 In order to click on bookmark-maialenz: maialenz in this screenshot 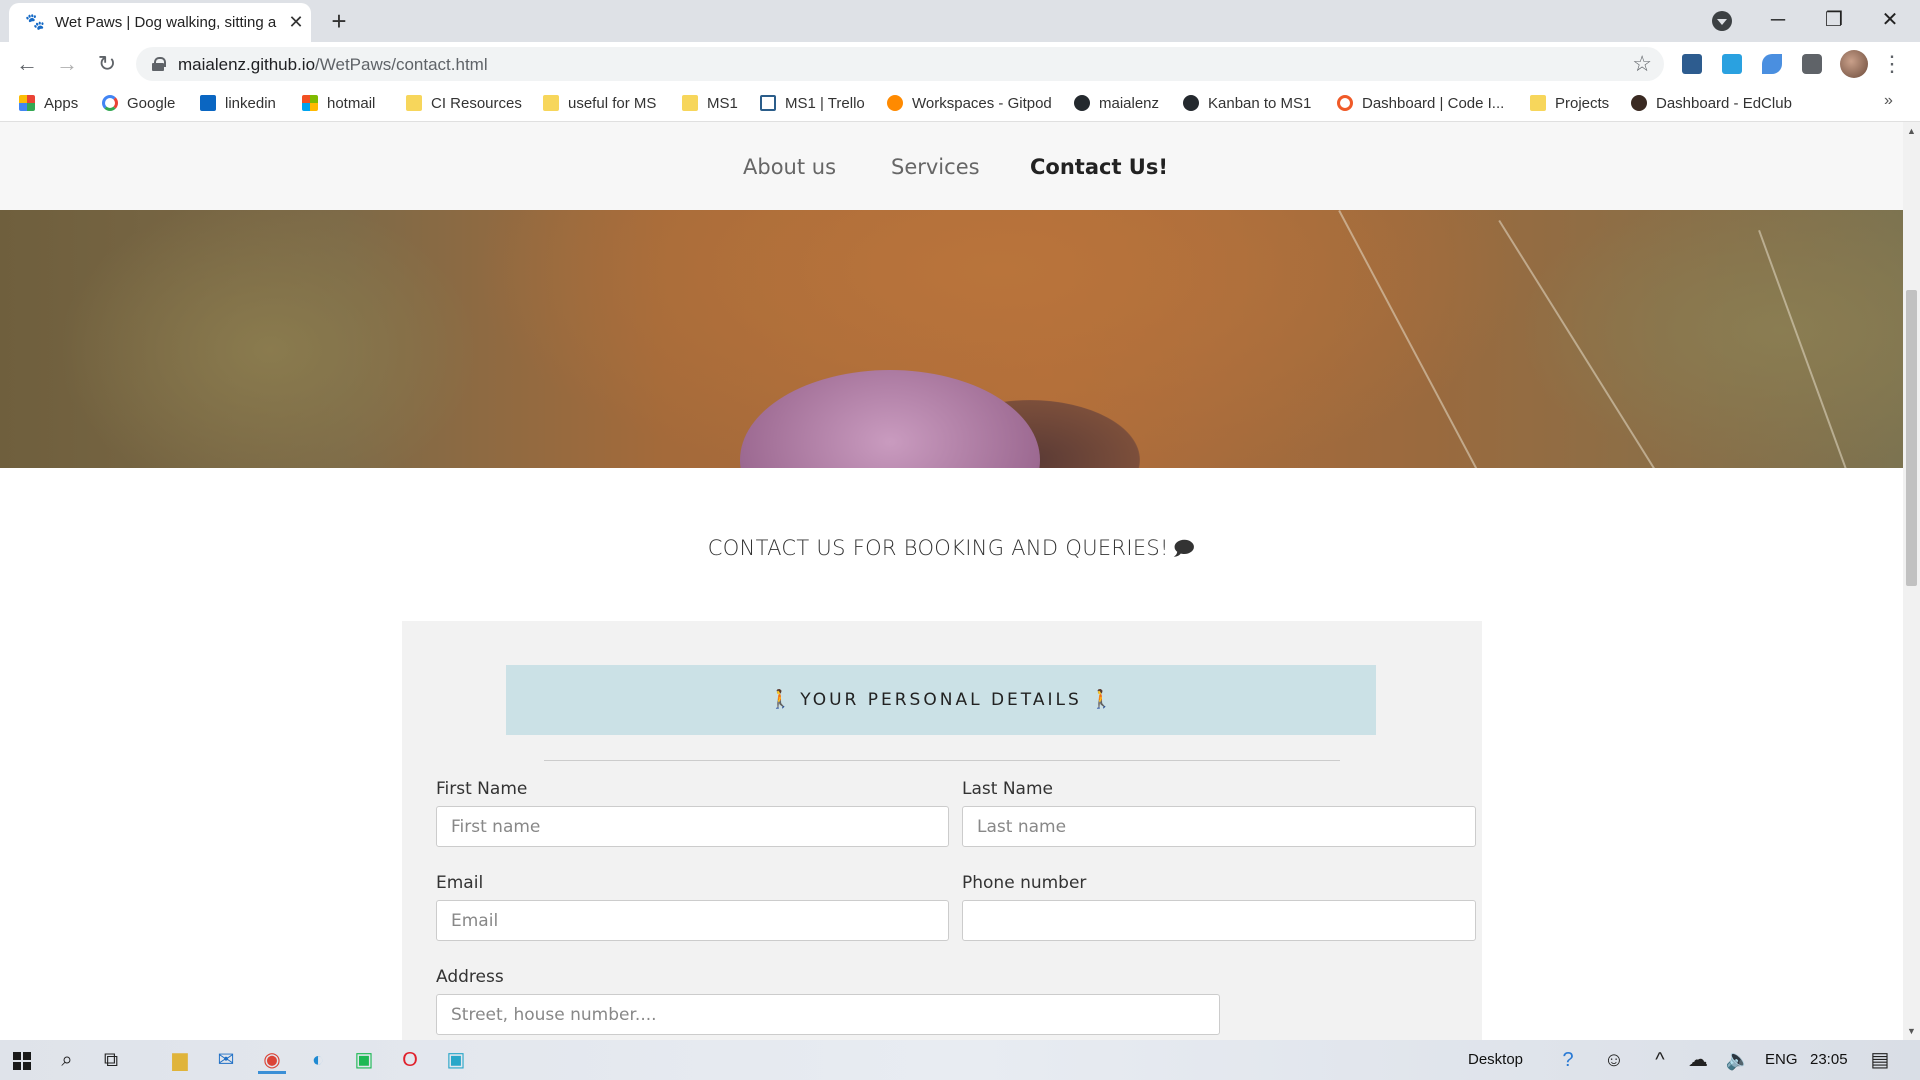, I will do `click(1116, 104)`.